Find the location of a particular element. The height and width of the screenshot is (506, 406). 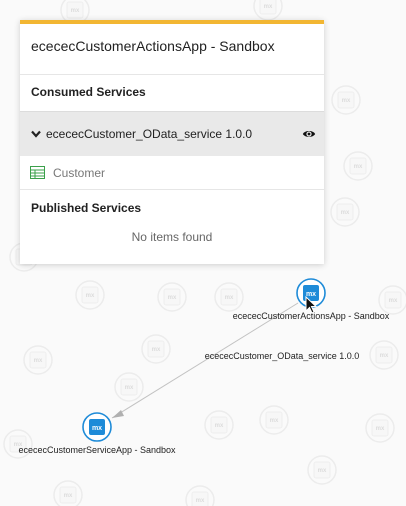

published-services-empty: No items found is located at coordinates (172, 237).